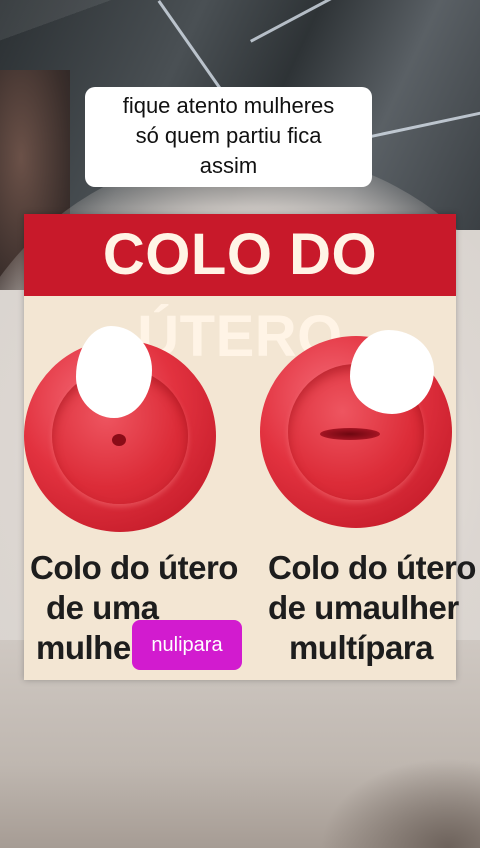 The width and height of the screenshot is (480, 848). I want to click on caption-line: só quem partiu fica, so click(228, 135).